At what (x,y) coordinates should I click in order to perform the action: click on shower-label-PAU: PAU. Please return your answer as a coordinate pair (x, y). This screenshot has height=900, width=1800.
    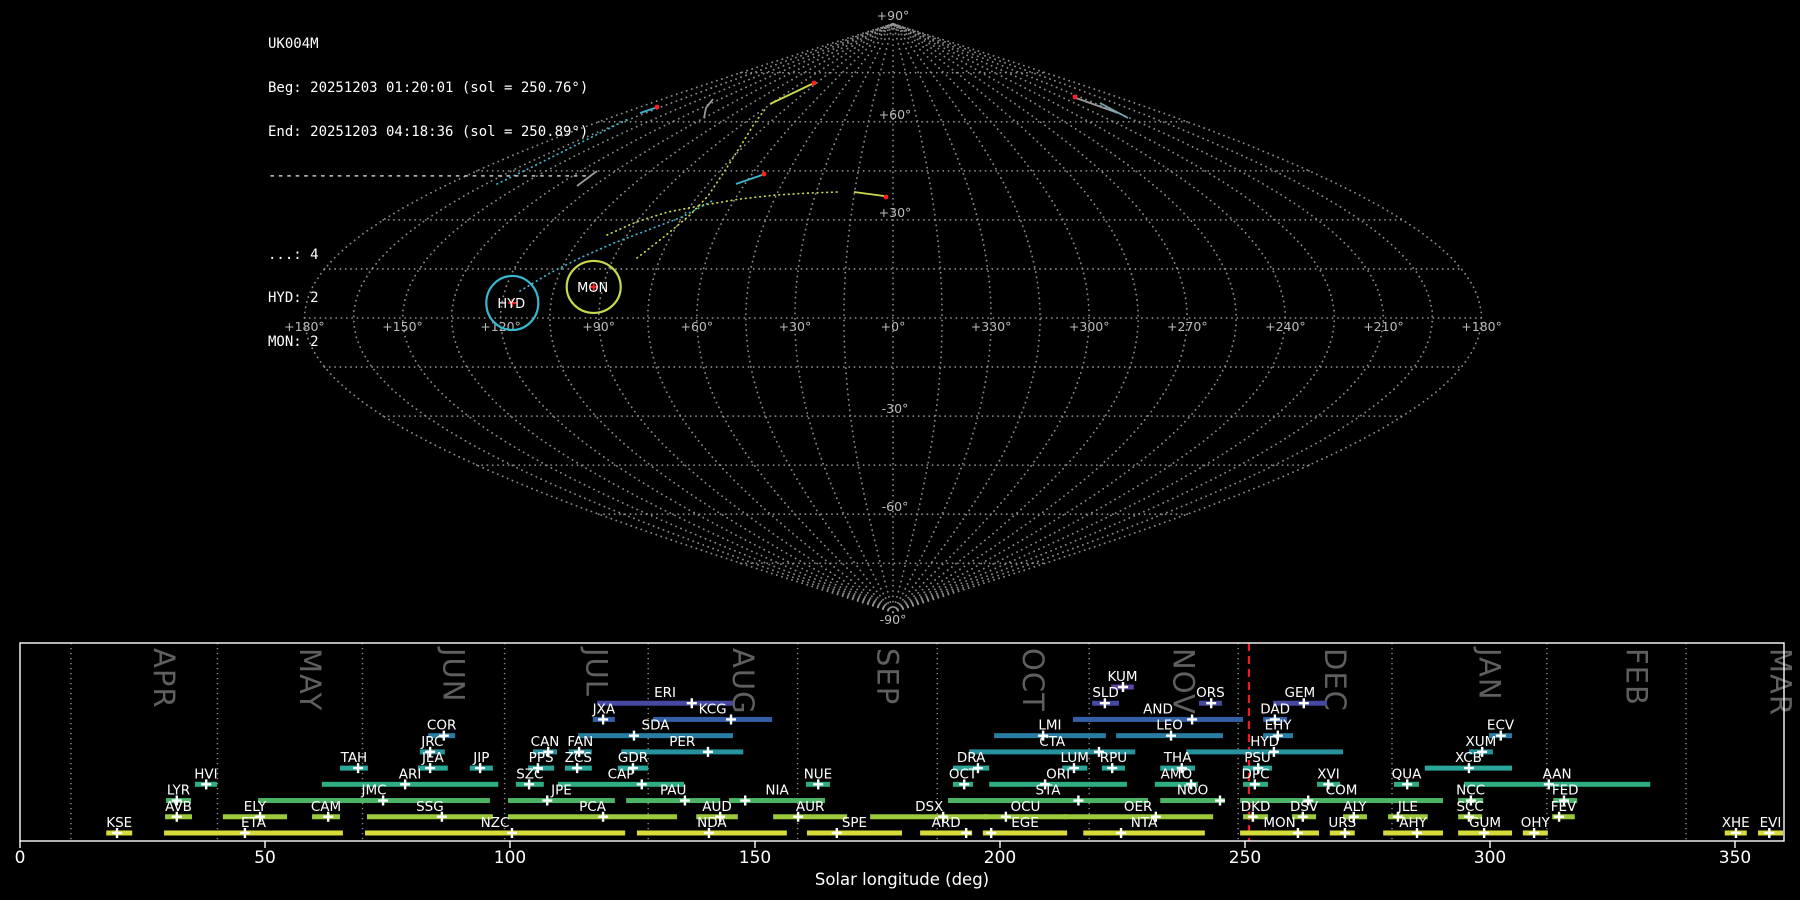
    Looking at the image, I should click on (673, 791).